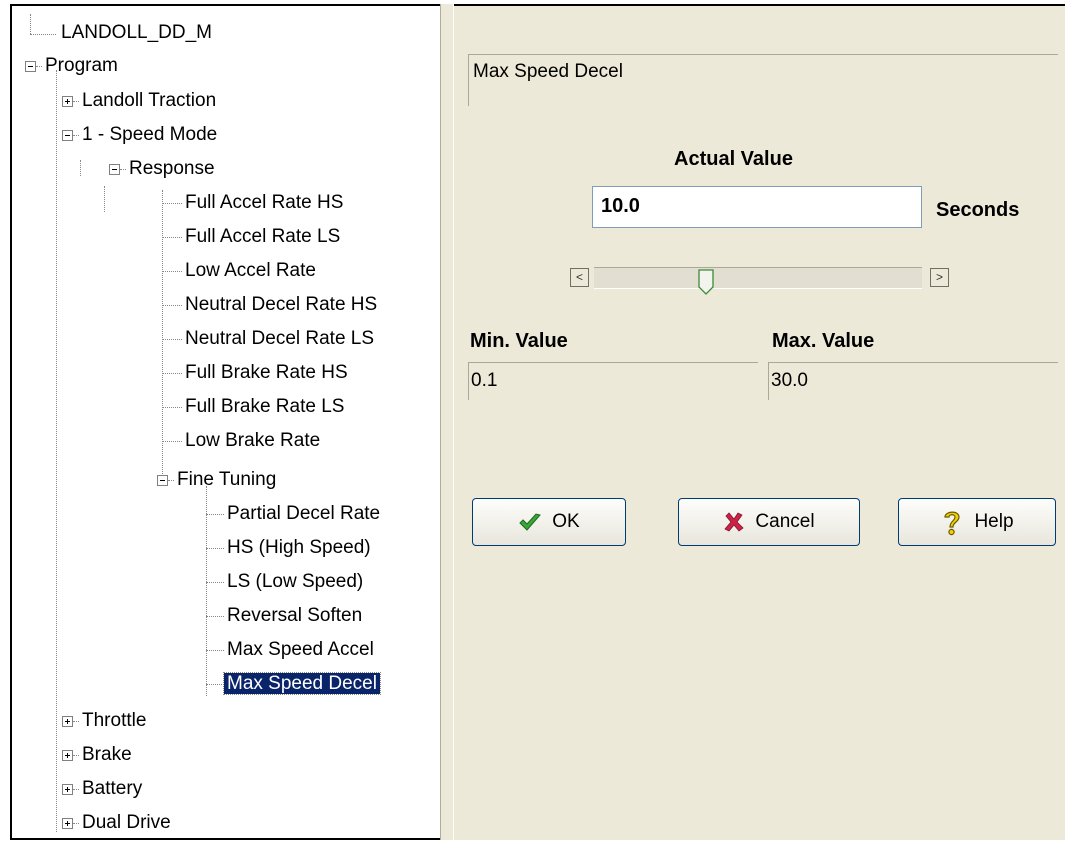 The height and width of the screenshot is (844, 1077). Describe the element at coordinates (112, 789) in the screenshot. I see `tree-node-battery: Battery` at that location.